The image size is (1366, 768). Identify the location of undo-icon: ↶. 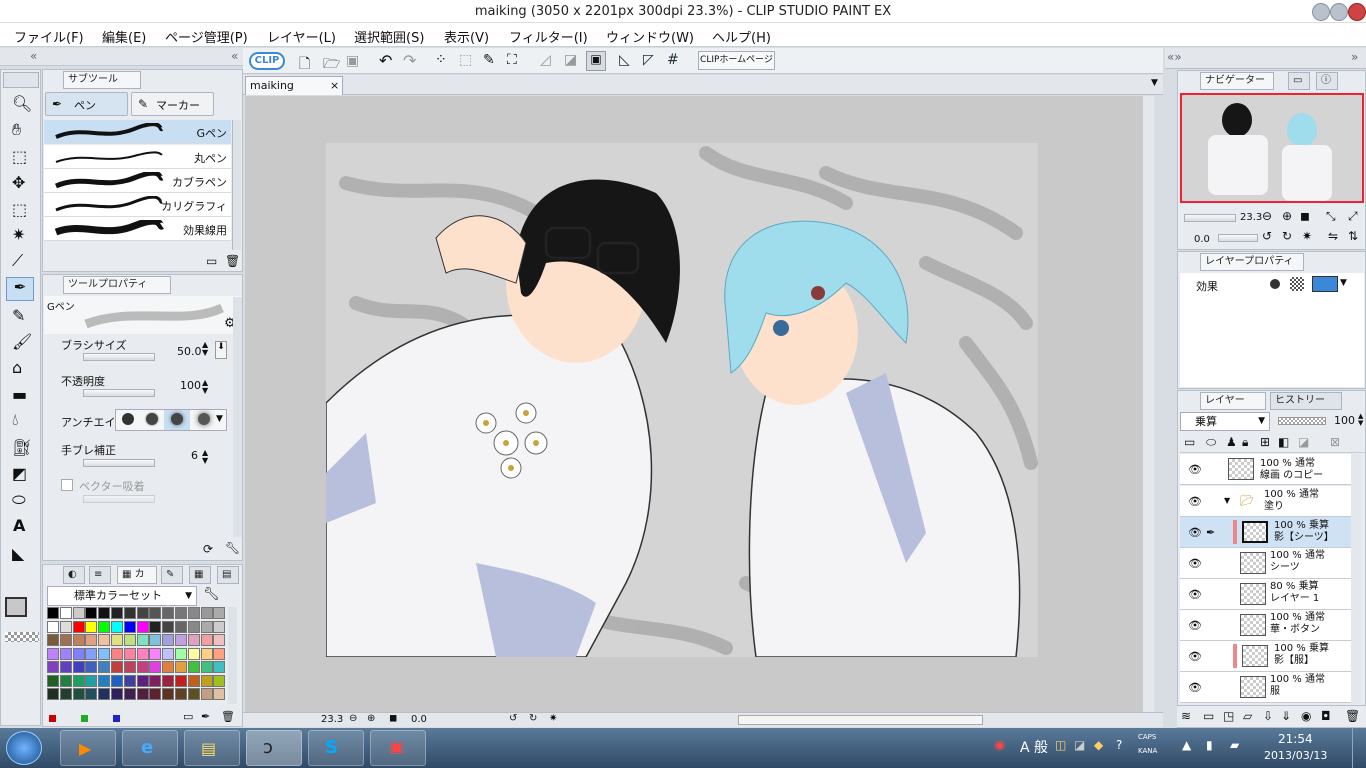
(385, 60).